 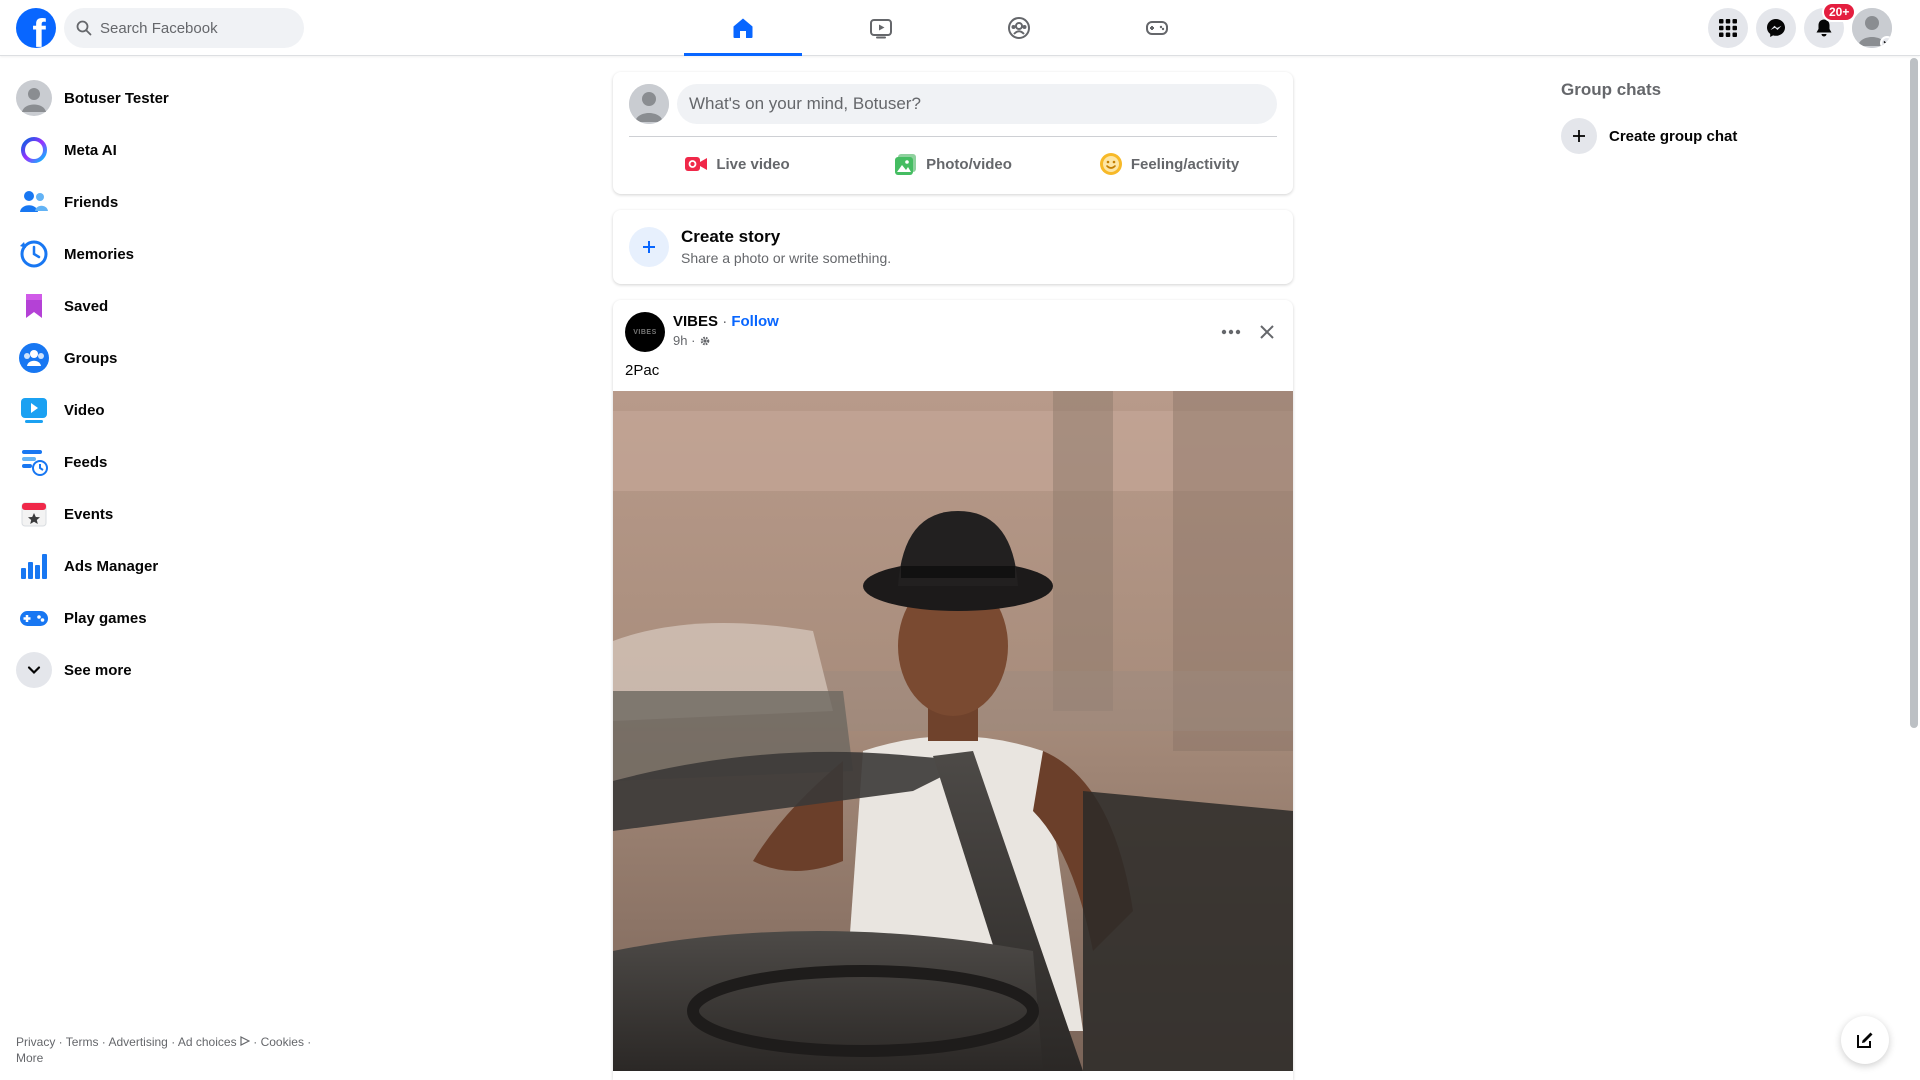 I want to click on top-right-actions: 20+, so click(x=1800, y=25).